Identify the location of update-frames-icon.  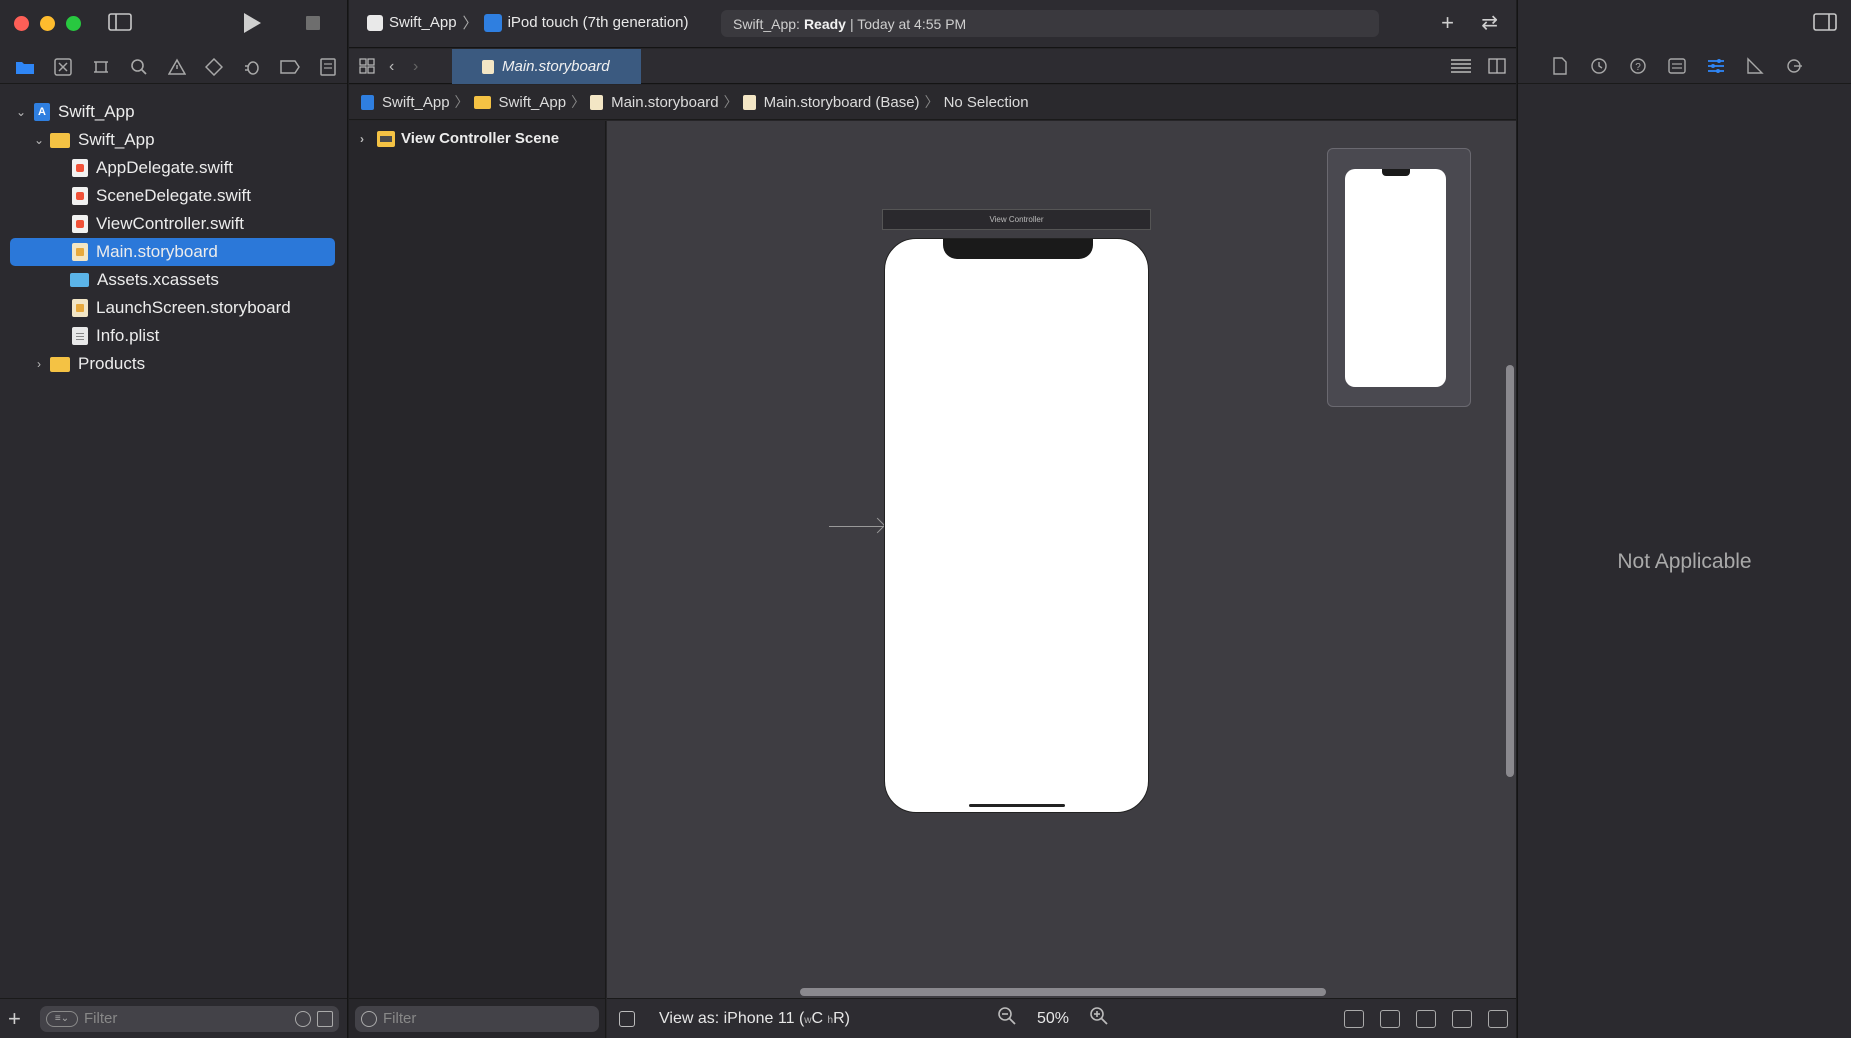
(1354, 1018).